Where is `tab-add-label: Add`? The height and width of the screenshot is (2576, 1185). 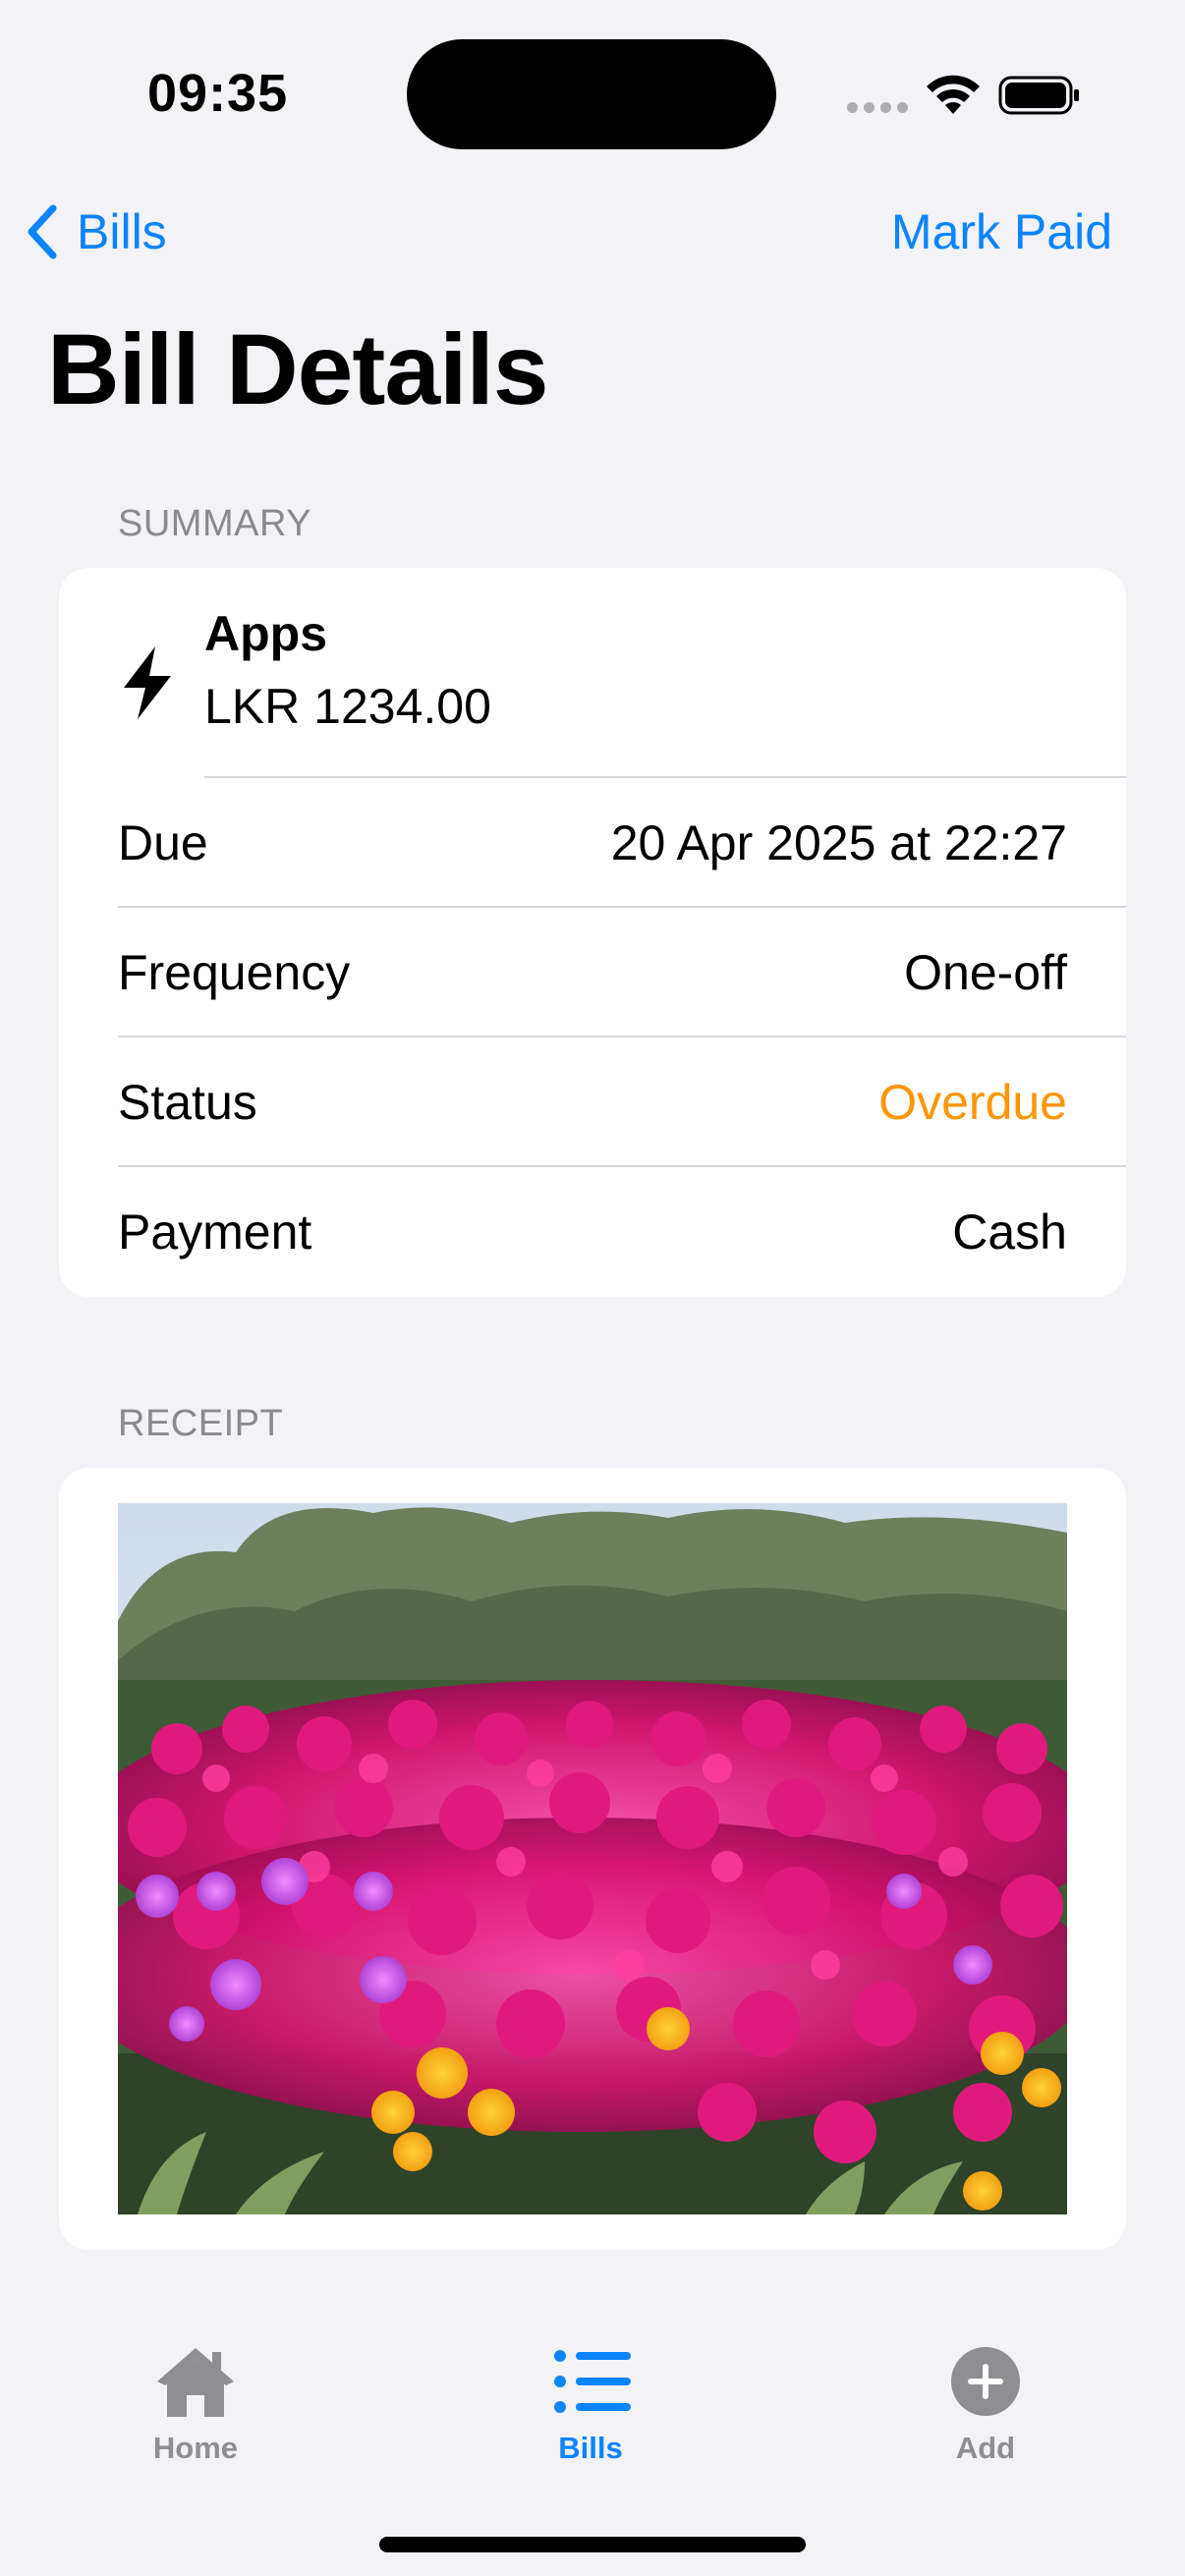
tab-add-label: Add is located at coordinates (986, 2448).